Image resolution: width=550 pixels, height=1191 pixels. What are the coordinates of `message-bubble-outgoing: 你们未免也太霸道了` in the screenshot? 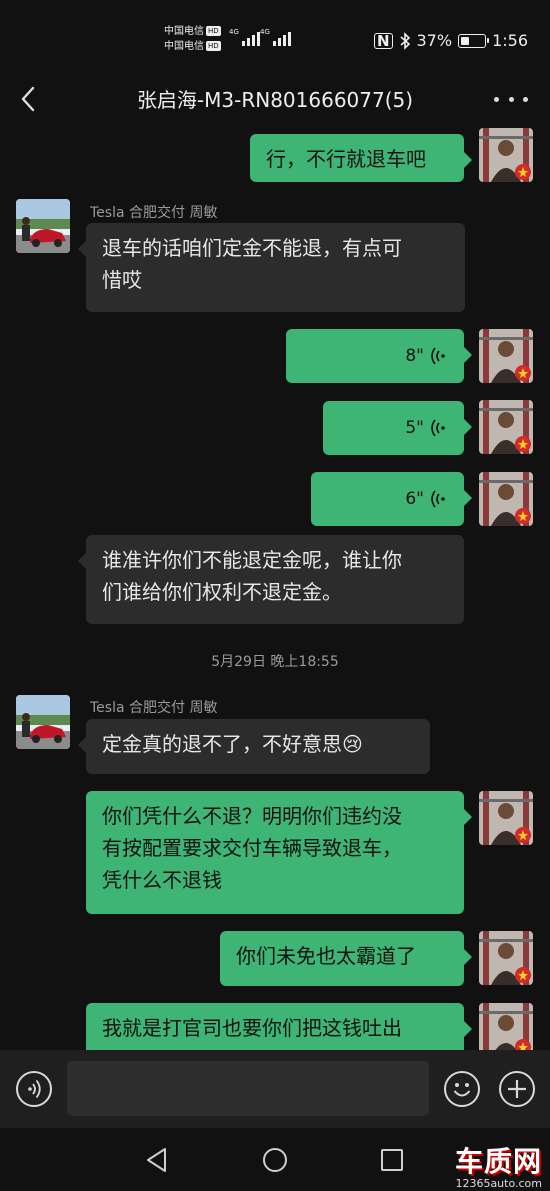 It's located at (346, 958).